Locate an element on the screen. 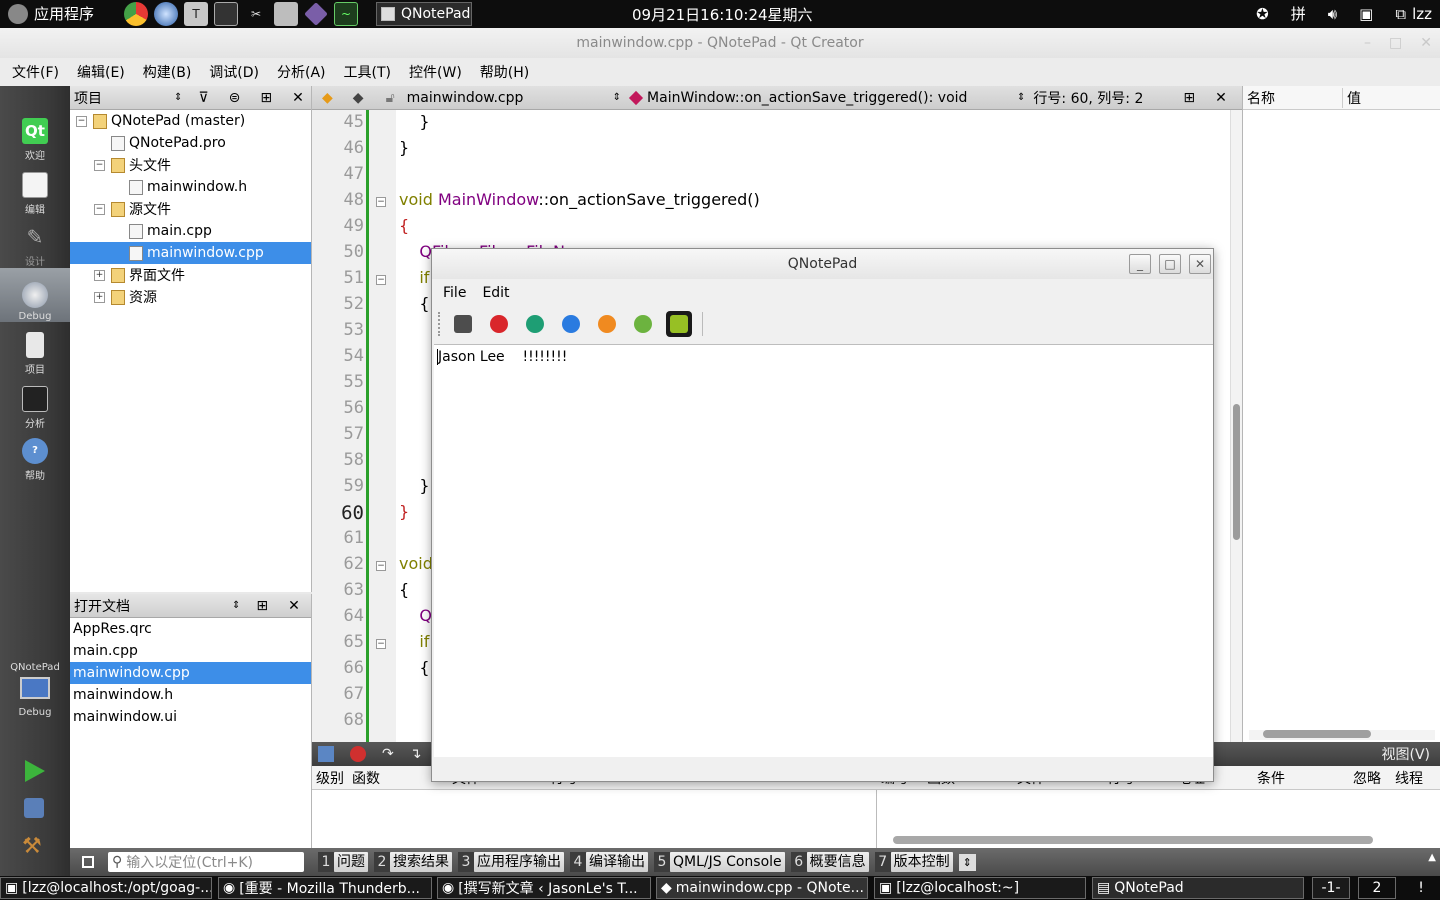  mode-projects: 项目 is located at coordinates (35, 350).